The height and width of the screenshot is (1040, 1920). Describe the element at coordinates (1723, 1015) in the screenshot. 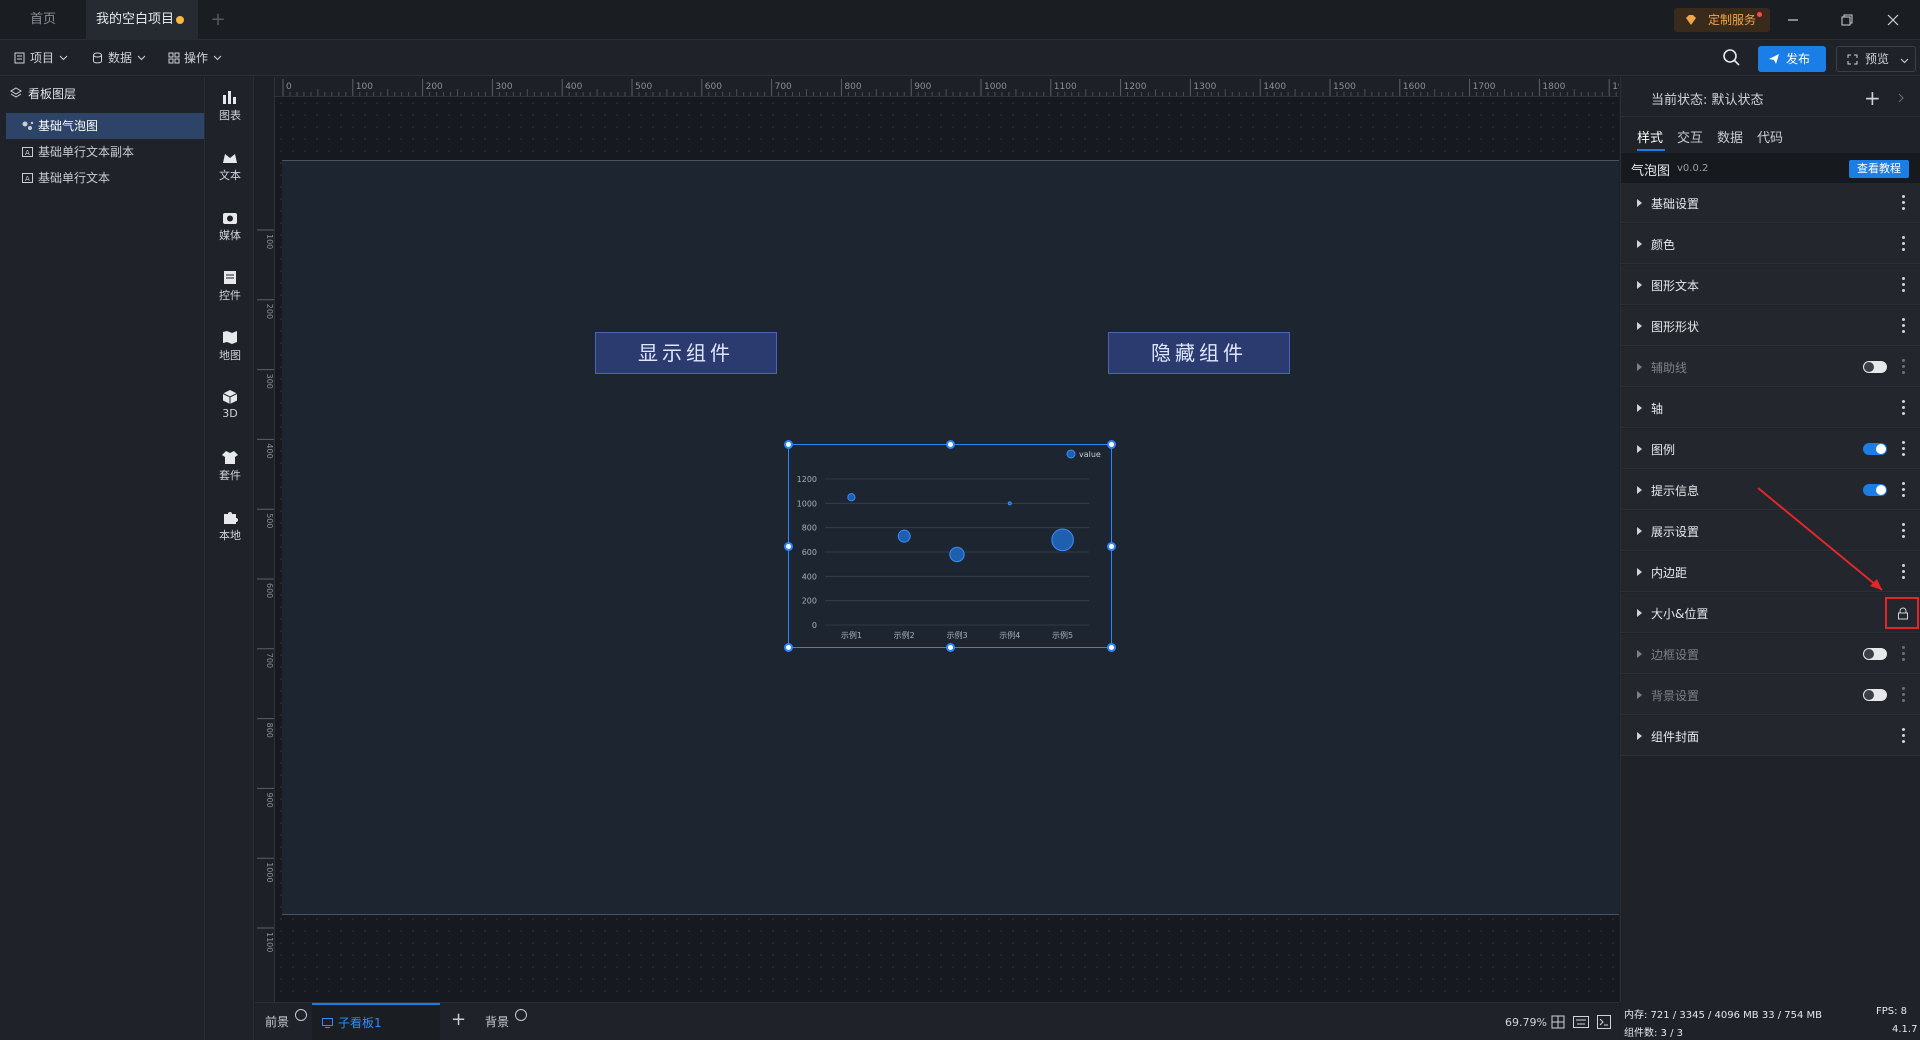

I see `memory-usage: 内存: 721 / 3345 / 4096 MB 33 / 754 MB` at that location.